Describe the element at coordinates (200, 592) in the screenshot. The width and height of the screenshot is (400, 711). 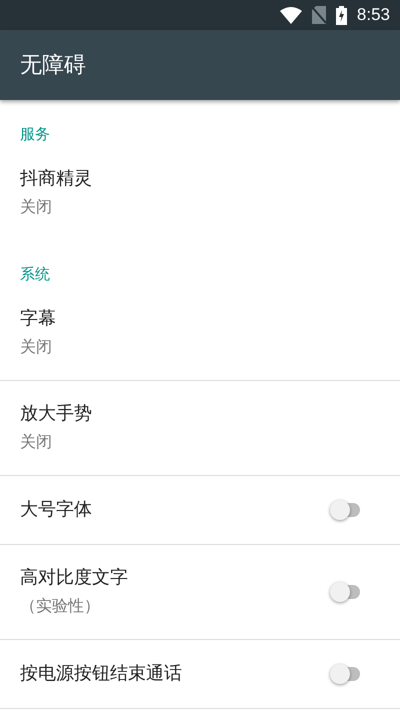
I see `settings-item: 高对比度文字 （实验性）` at that location.